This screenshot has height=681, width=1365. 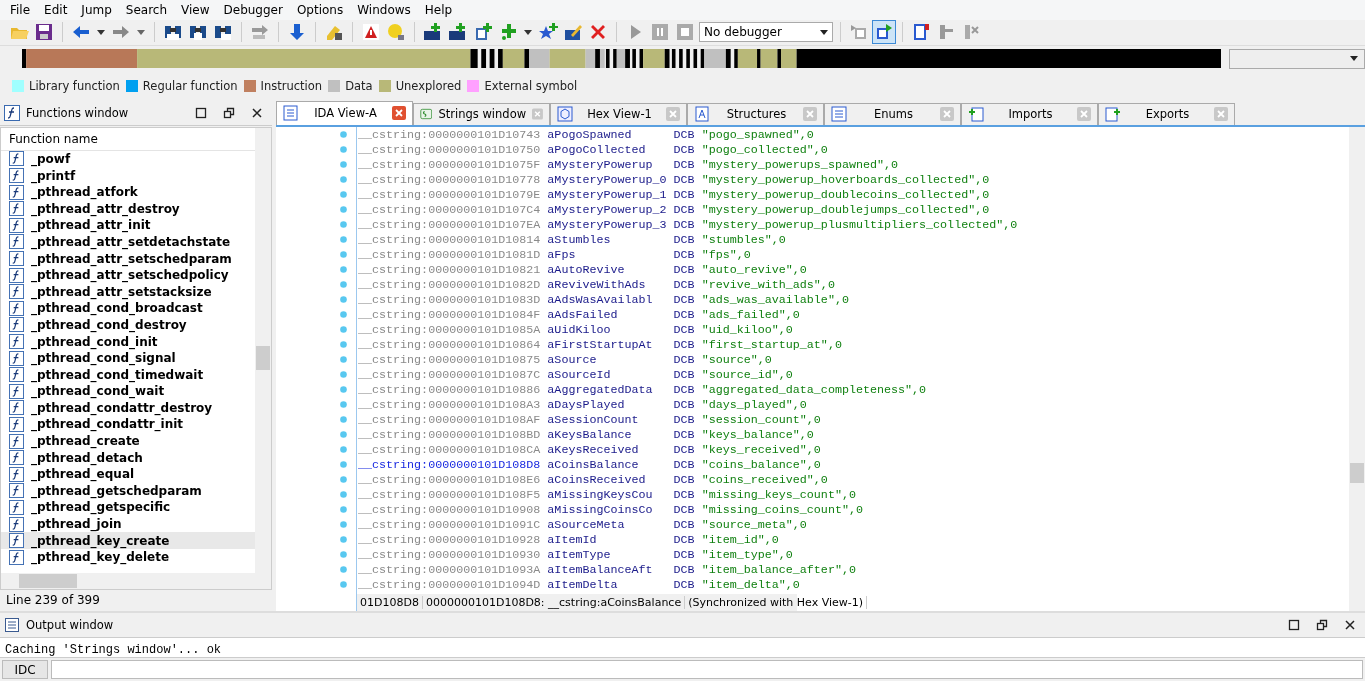 What do you see at coordinates (128, 524) in the screenshot?
I see `function-row: _pthread_join` at bounding box center [128, 524].